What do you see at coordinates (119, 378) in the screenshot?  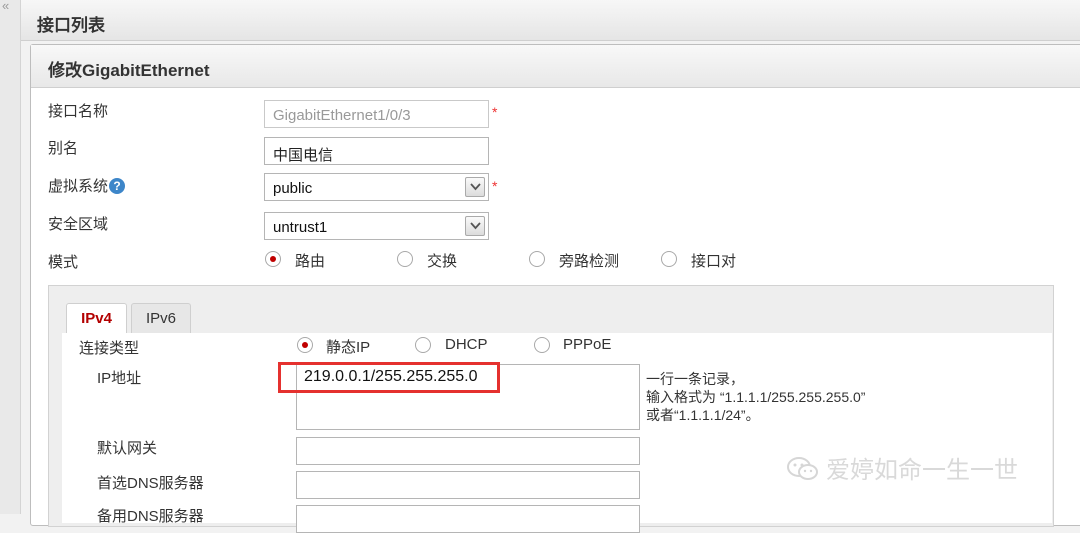 I see `ip-address-label: IP地址` at bounding box center [119, 378].